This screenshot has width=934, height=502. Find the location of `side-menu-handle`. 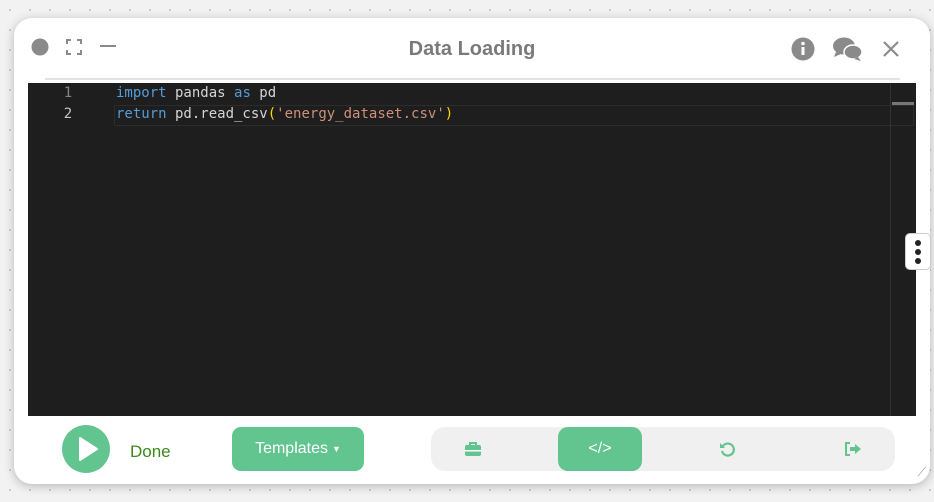

side-menu-handle is located at coordinates (918, 251).